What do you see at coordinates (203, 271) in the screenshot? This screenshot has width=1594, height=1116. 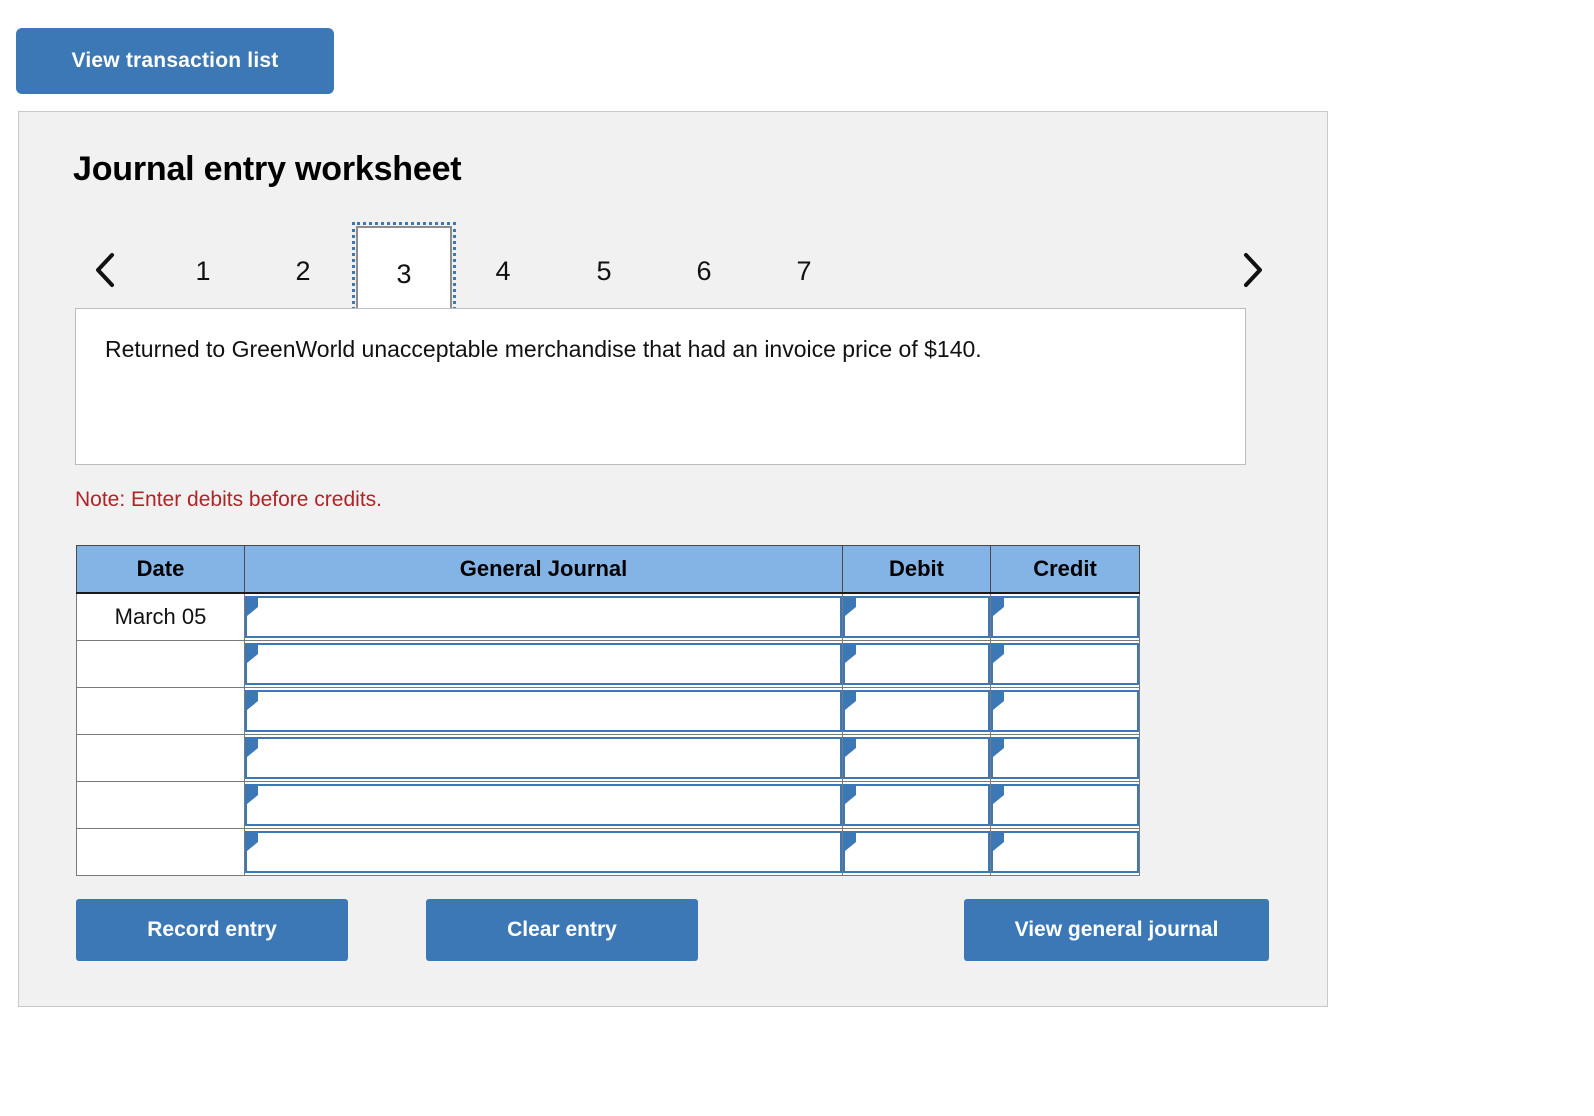 I see `pager-page-1: 1` at bounding box center [203, 271].